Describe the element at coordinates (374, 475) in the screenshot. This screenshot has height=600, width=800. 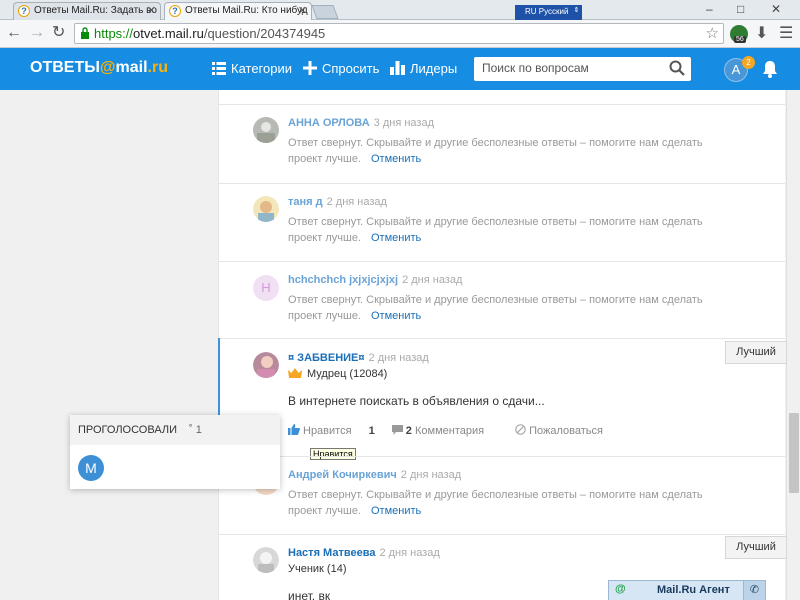
I see `answer-author: Андрей Кочиркевич 2 дня назад` at that location.